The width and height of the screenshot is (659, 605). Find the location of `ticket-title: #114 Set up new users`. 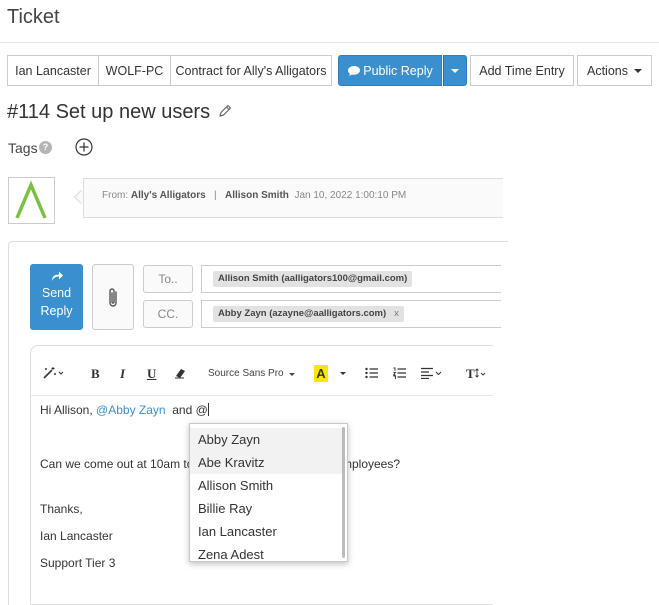

ticket-title: #114 Set up new users is located at coordinates (109, 112).